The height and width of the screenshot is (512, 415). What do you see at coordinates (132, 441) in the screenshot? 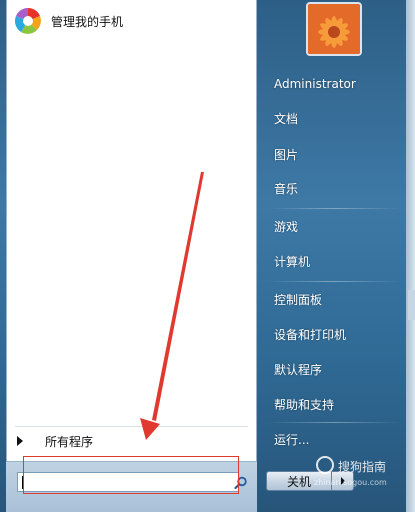
I see `all-programs-button: 所有程序` at bounding box center [132, 441].